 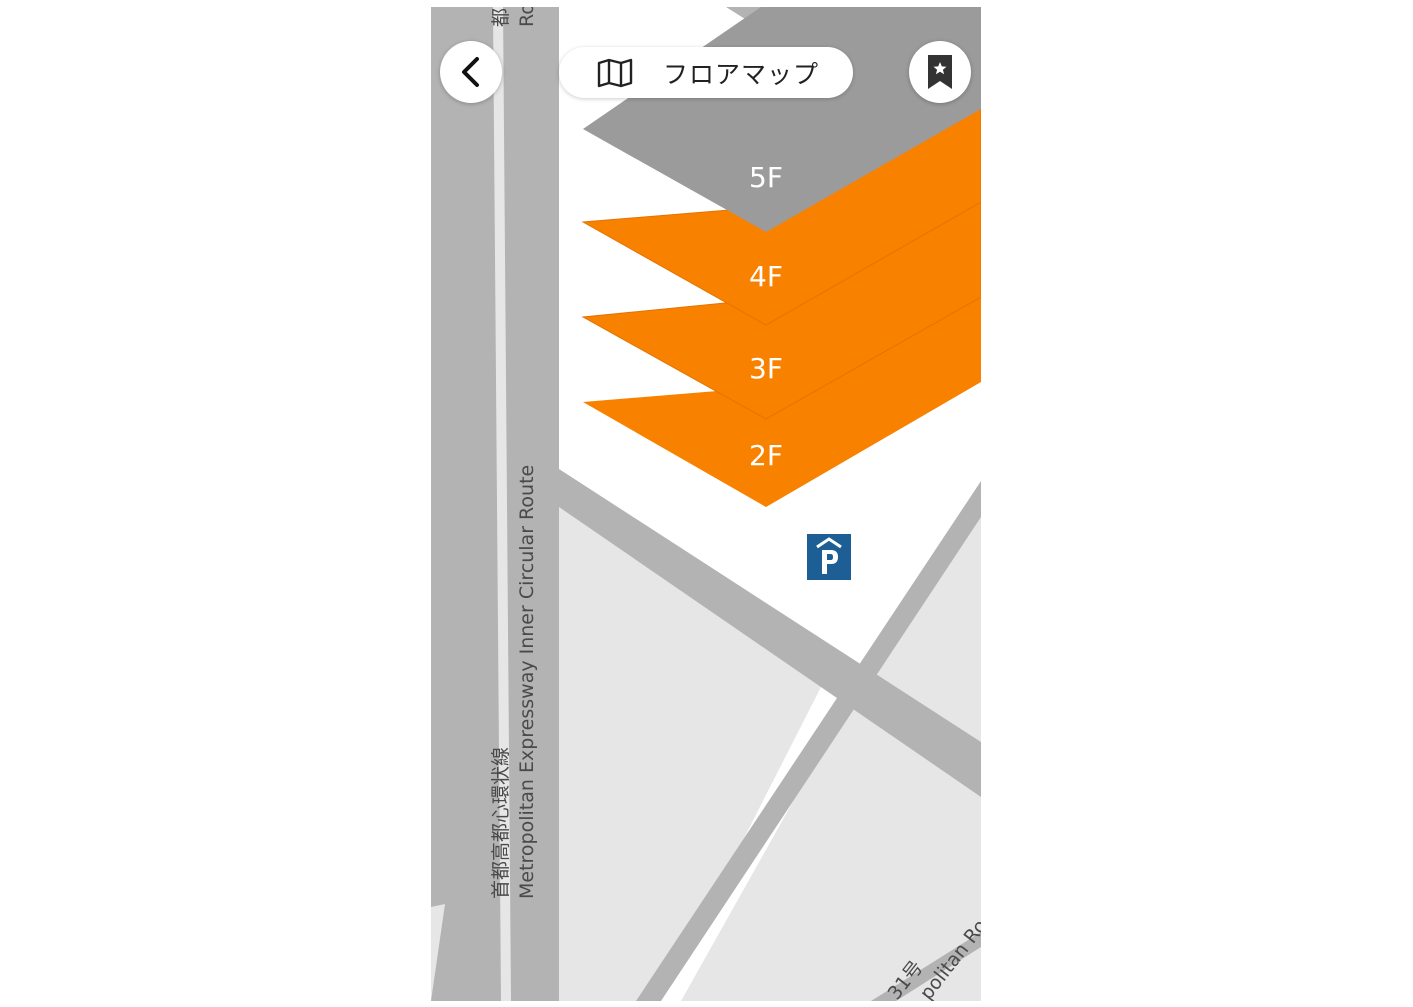 What do you see at coordinates (527, 17) in the screenshot?
I see `top-road-label-en: Ro` at bounding box center [527, 17].